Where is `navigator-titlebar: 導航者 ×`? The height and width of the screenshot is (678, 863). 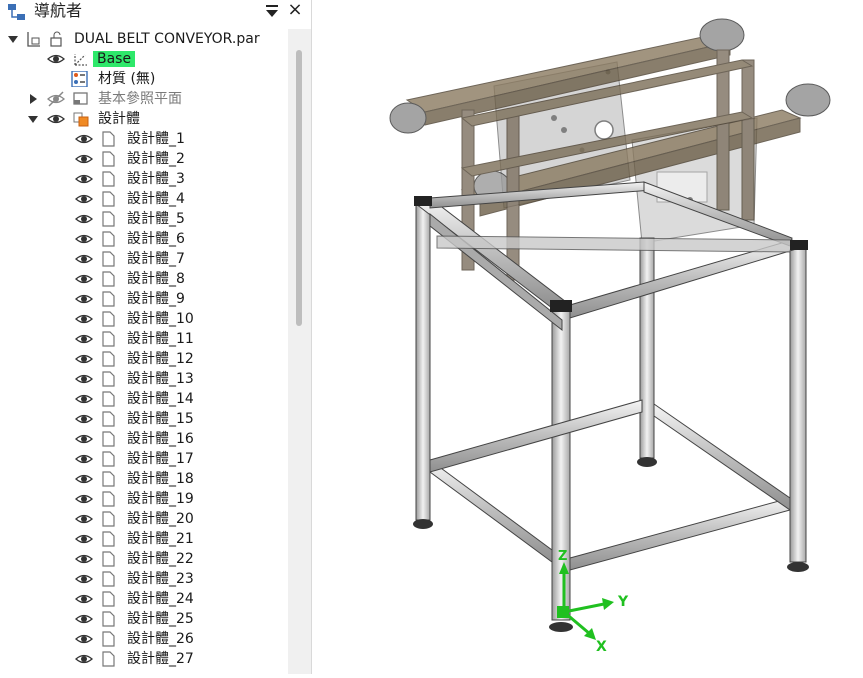 navigator-titlebar: 導航者 × is located at coordinates (155, 12).